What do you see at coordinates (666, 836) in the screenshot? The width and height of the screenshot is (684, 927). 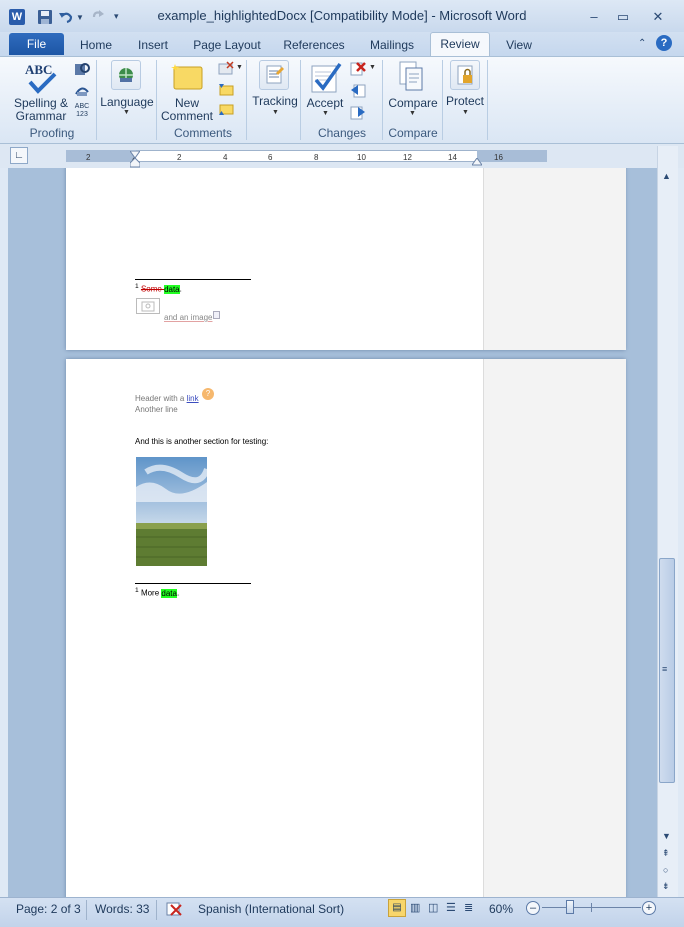 I see `scroll-down-icon: ▼` at bounding box center [666, 836].